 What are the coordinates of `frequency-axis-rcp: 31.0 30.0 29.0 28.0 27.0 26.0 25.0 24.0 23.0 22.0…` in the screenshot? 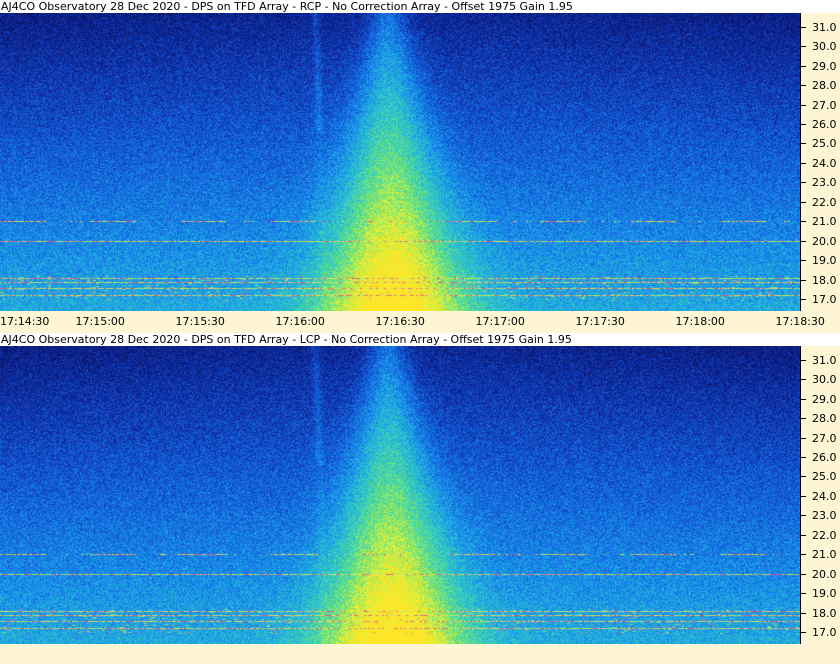 It's located at (820, 162).